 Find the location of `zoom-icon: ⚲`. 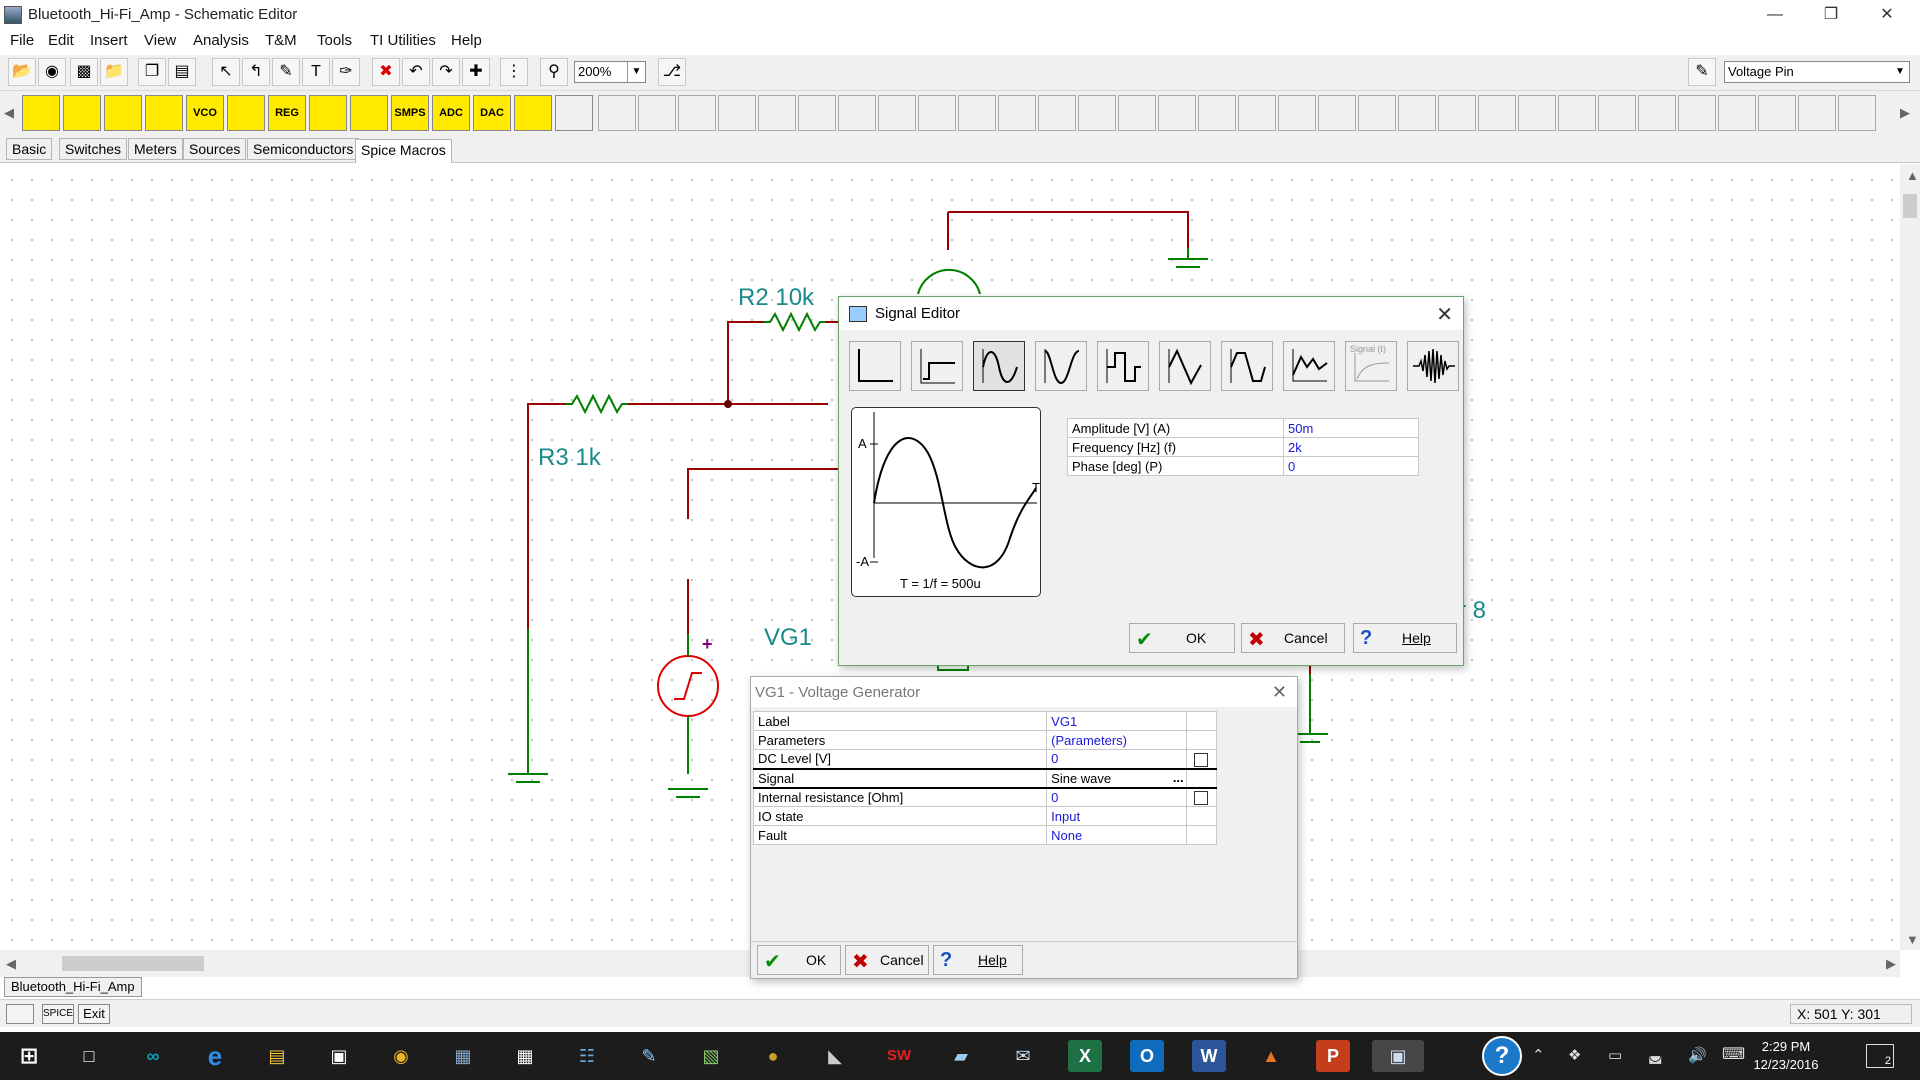

zoom-icon: ⚲ is located at coordinates (554, 72).